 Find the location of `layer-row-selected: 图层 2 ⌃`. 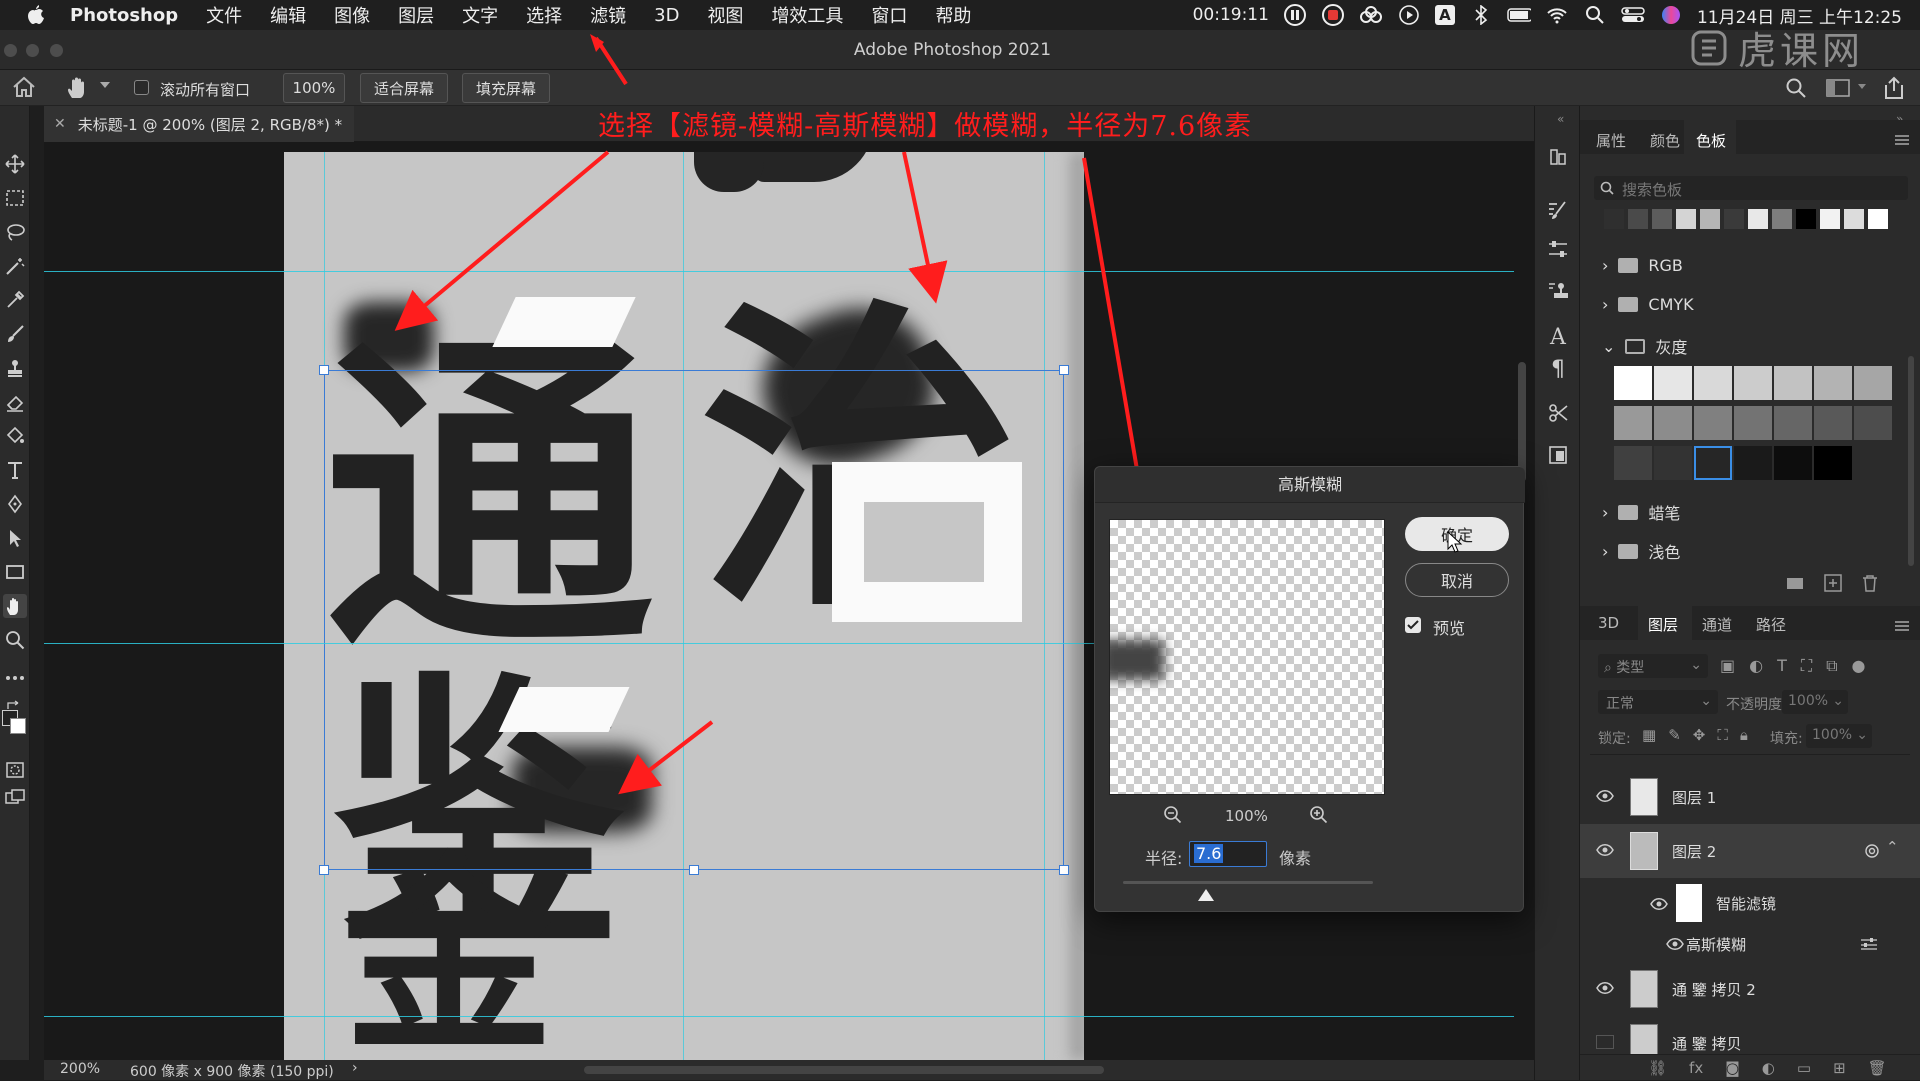

layer-row-selected: 图层 2 ⌃ is located at coordinates (1750, 851).